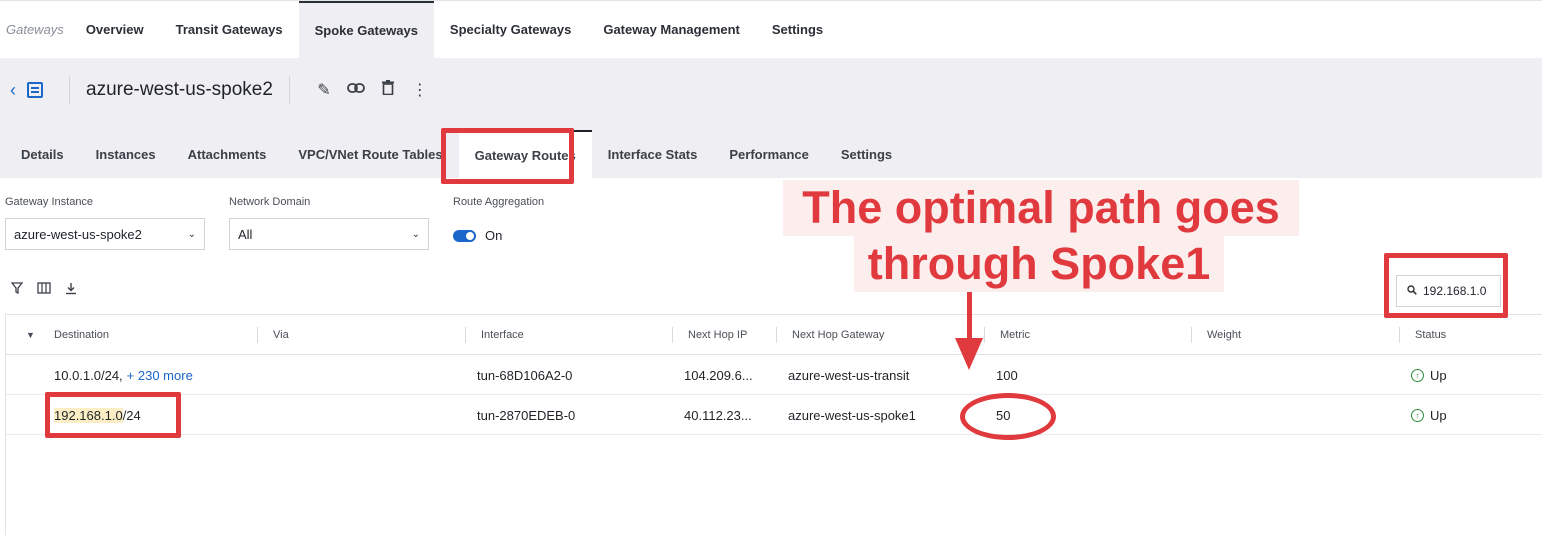 The image size is (1542, 535). Describe the element at coordinates (768, 154) in the screenshot. I see `tab-performance: Performance` at that location.